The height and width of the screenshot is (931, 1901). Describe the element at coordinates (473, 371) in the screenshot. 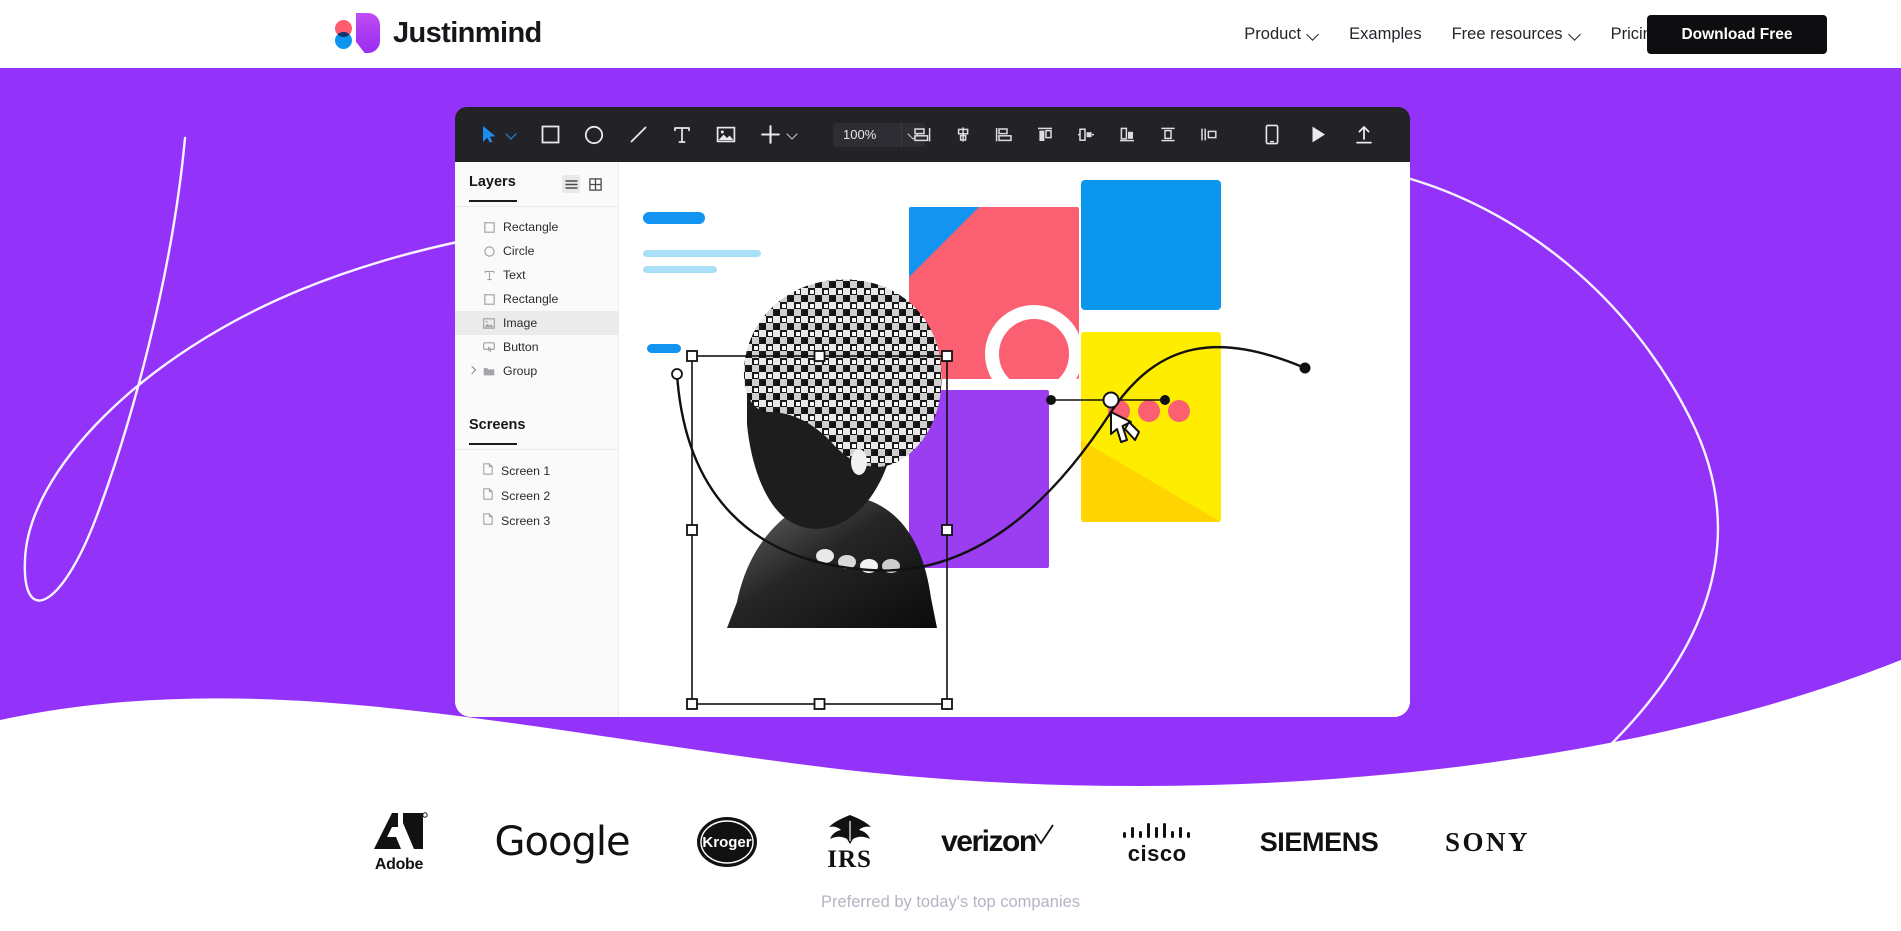

I see `chevron-right-icon` at that location.